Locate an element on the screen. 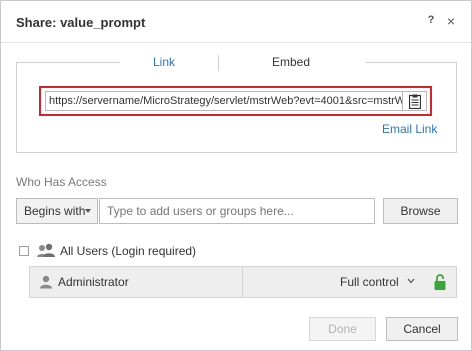  match-mode-dropdown: Begins with is located at coordinates (57, 211).